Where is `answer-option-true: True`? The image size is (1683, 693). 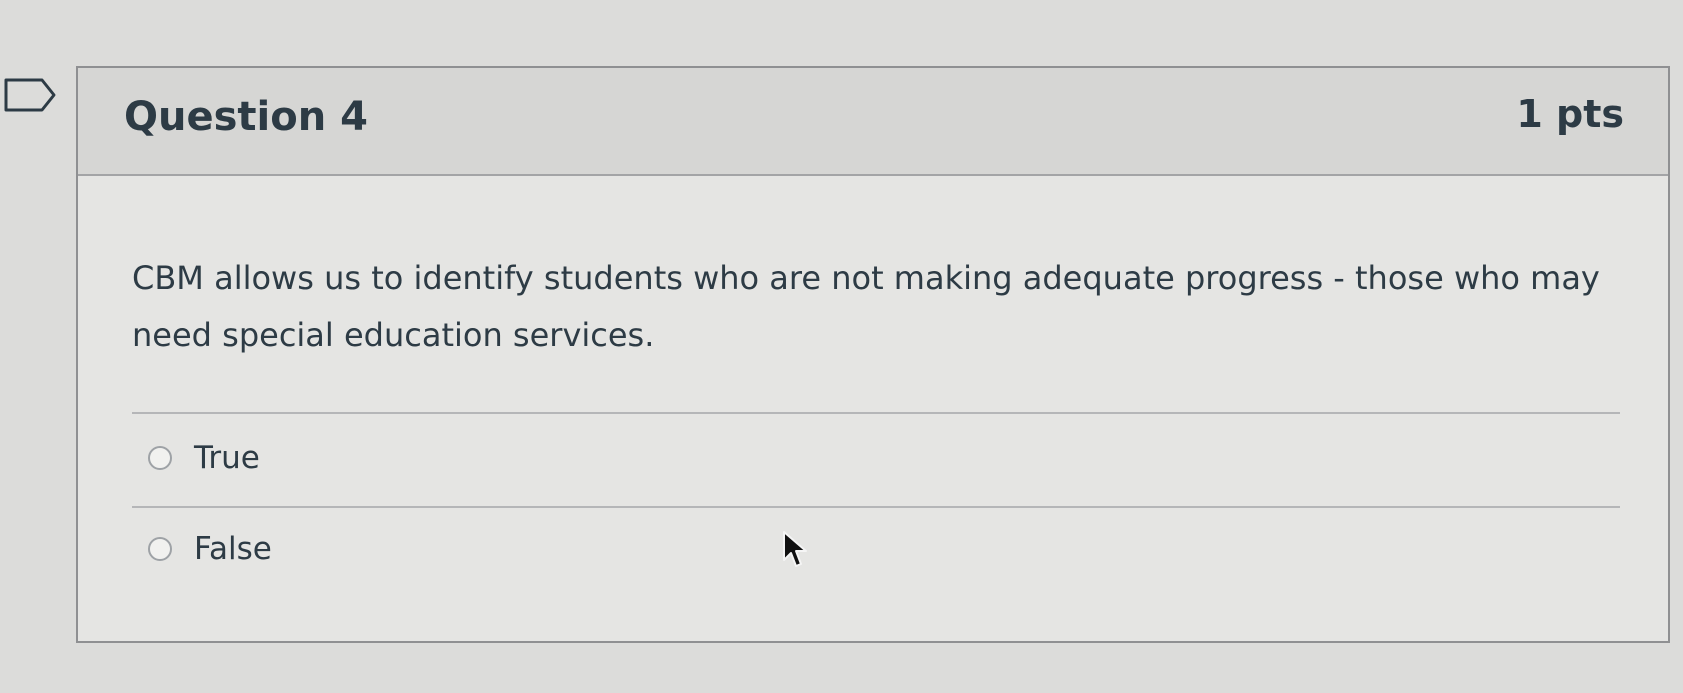
answer-option-true: True is located at coordinates (204, 458).